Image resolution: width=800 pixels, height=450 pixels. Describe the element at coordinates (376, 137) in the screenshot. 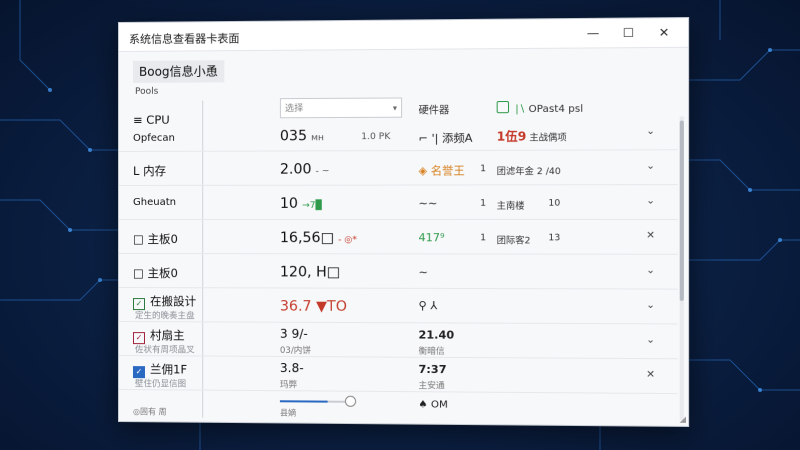

I see `row-mid: 1.0 PK` at that location.